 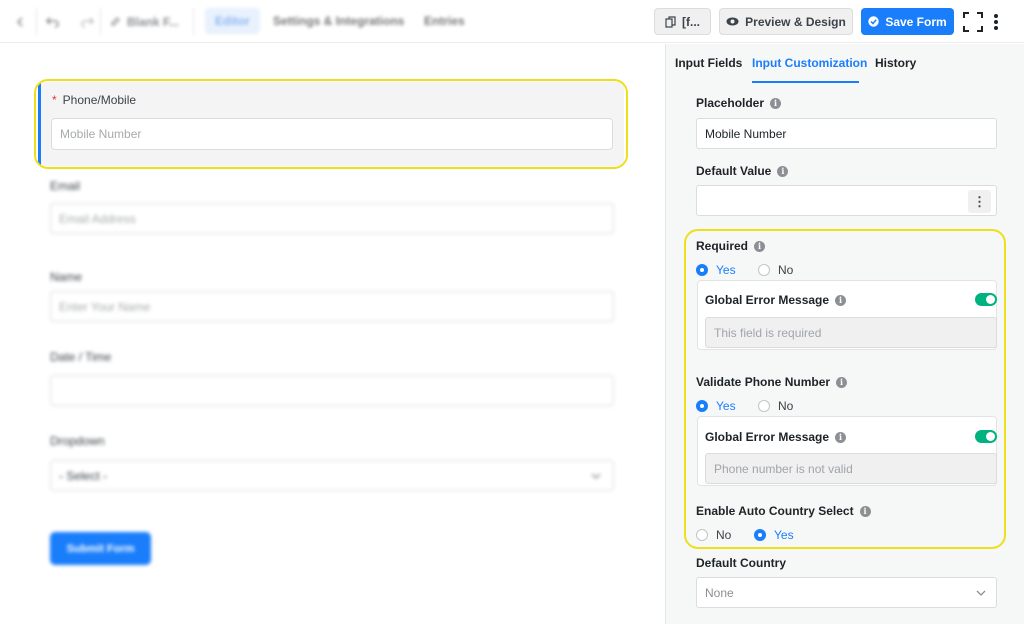 I want to click on tab-history: History, so click(x=895, y=63).